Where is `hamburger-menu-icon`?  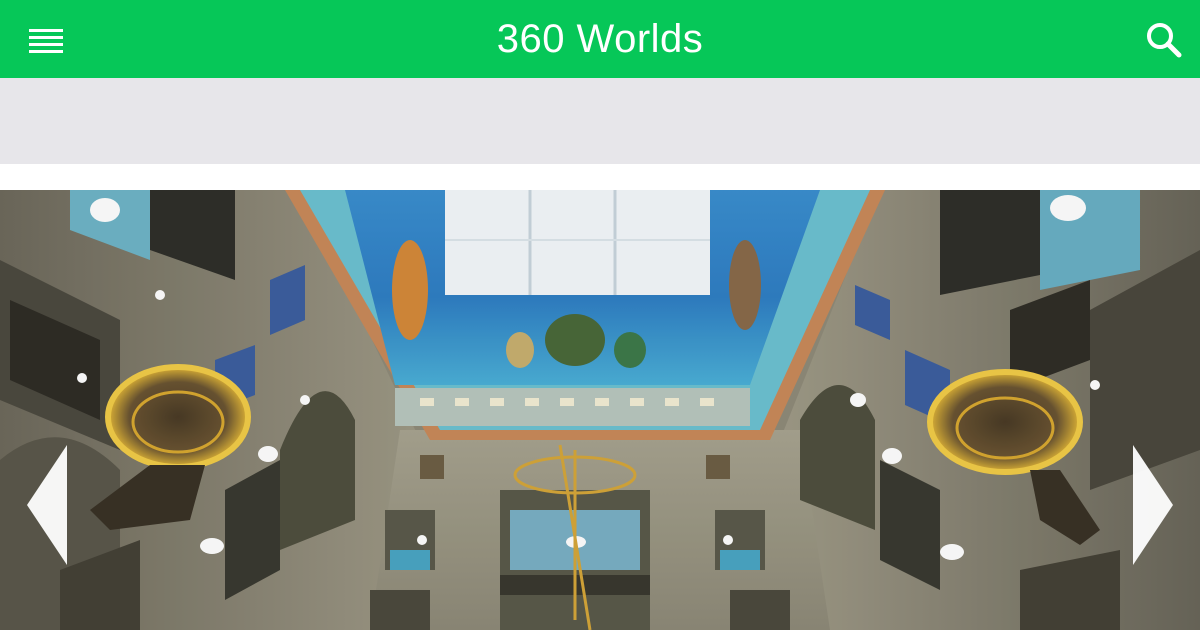 hamburger-menu-icon is located at coordinates (46, 41).